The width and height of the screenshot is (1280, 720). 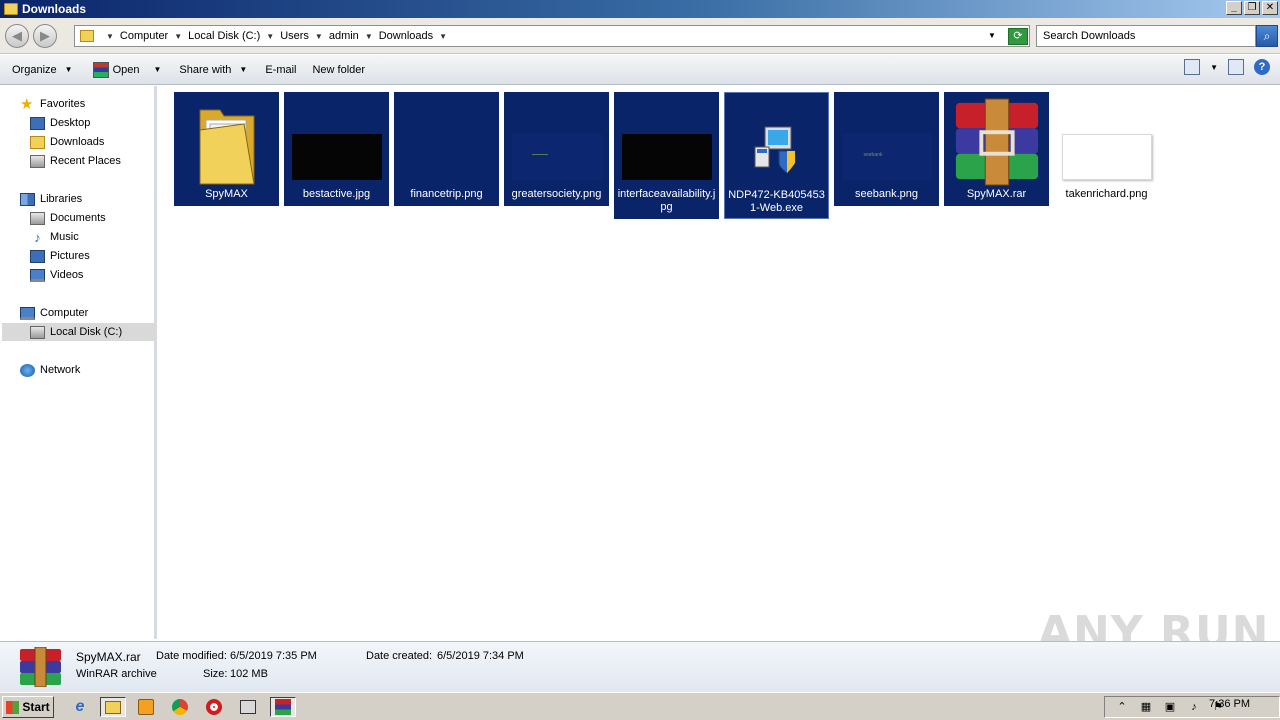 I want to click on size-value: 102 MB, so click(x=249, y=674).